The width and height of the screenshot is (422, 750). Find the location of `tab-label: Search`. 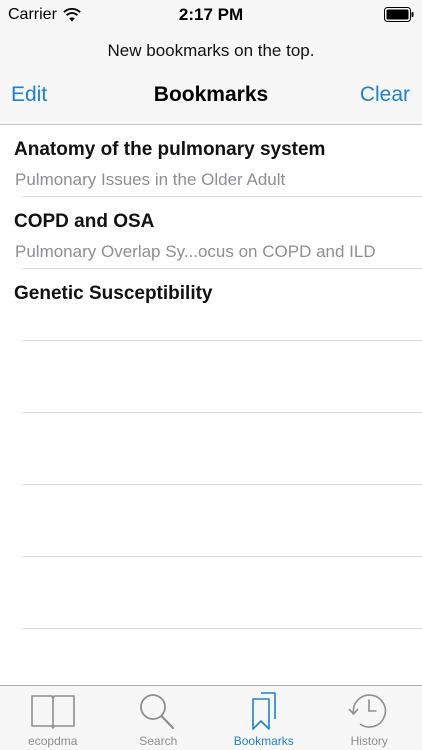

tab-label: Search is located at coordinates (158, 741).